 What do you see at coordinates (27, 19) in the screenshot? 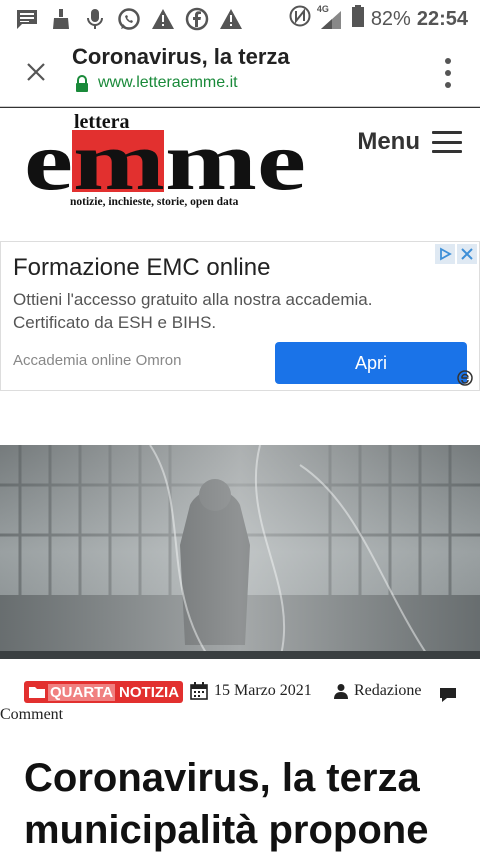
I see `message-icon` at bounding box center [27, 19].